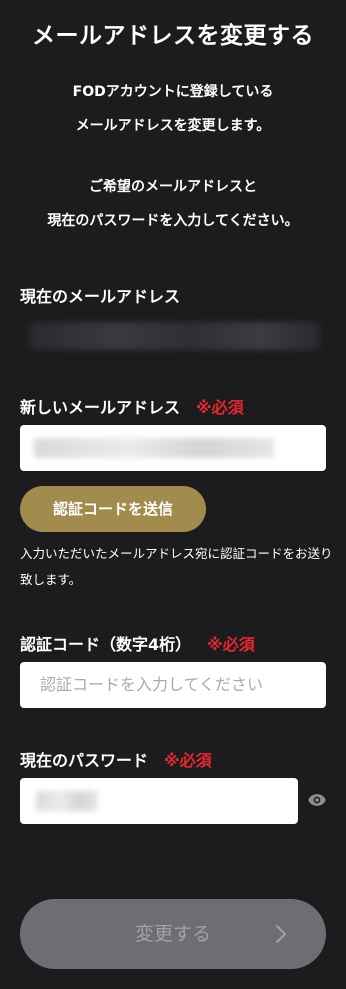 Image resolution: width=346 pixels, height=989 pixels. What do you see at coordinates (67, 801) in the screenshot?
I see `password-value-redacted` at bounding box center [67, 801].